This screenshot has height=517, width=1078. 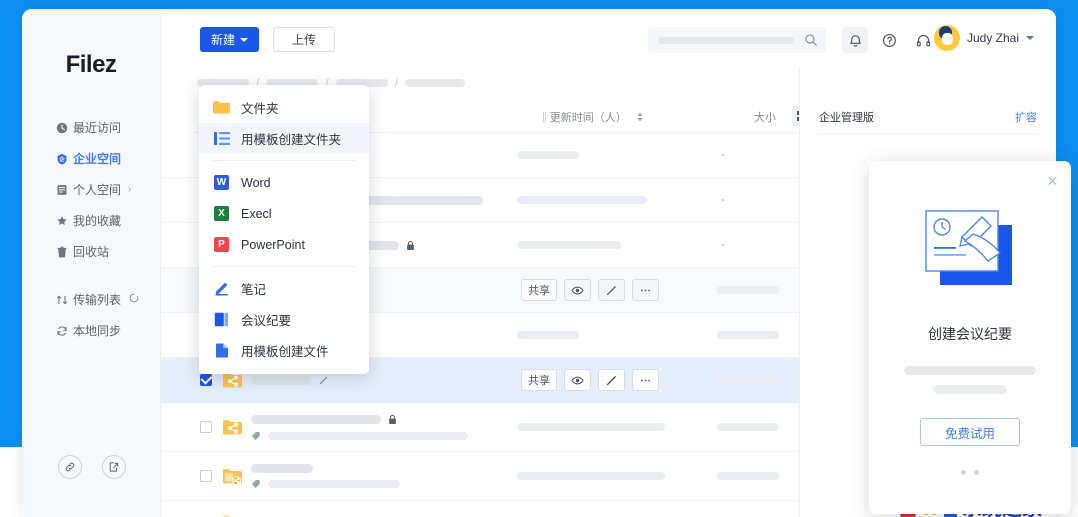 What do you see at coordinates (435, 83) in the screenshot?
I see `breadcrumb-item` at bounding box center [435, 83].